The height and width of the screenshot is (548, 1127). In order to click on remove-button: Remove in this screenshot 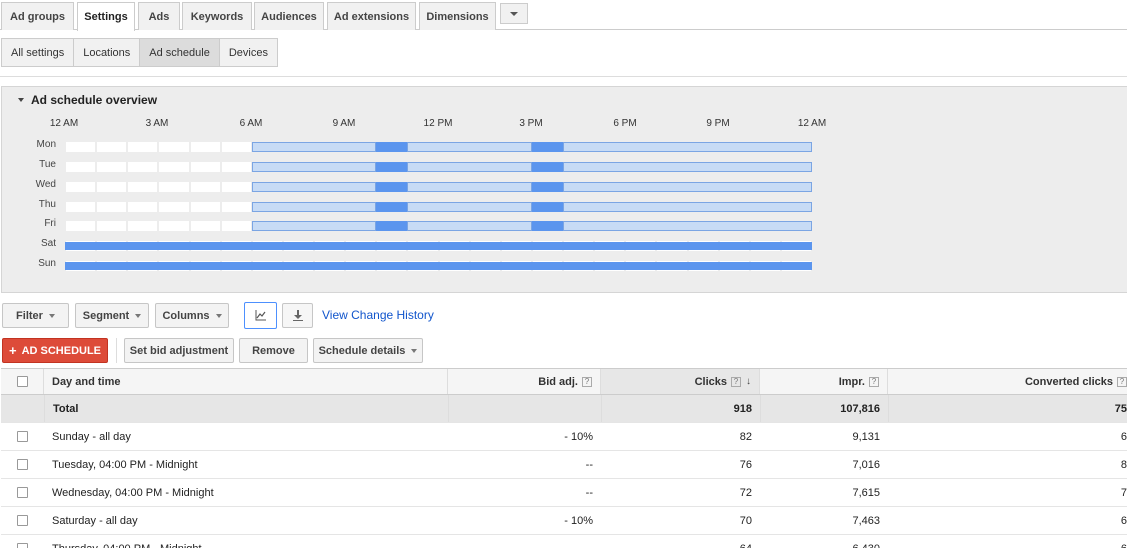, I will do `click(273, 350)`.